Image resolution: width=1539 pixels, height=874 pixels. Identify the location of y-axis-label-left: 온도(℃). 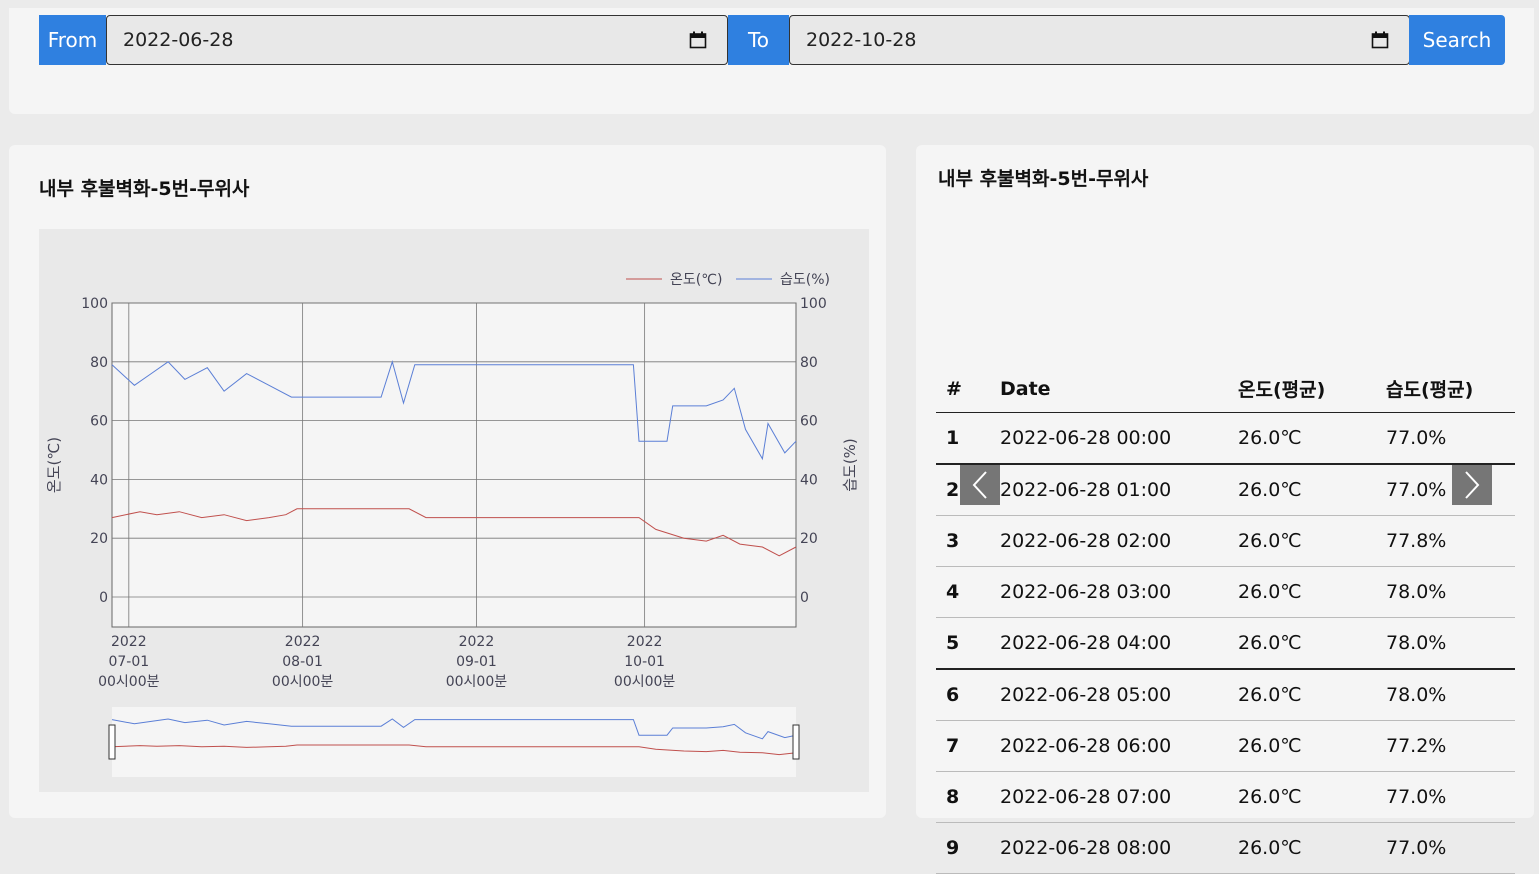
(54, 465).